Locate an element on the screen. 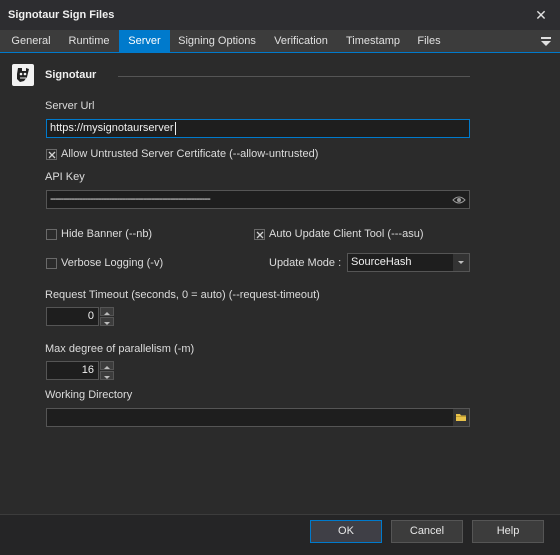  tab-server: Server is located at coordinates (144, 41).